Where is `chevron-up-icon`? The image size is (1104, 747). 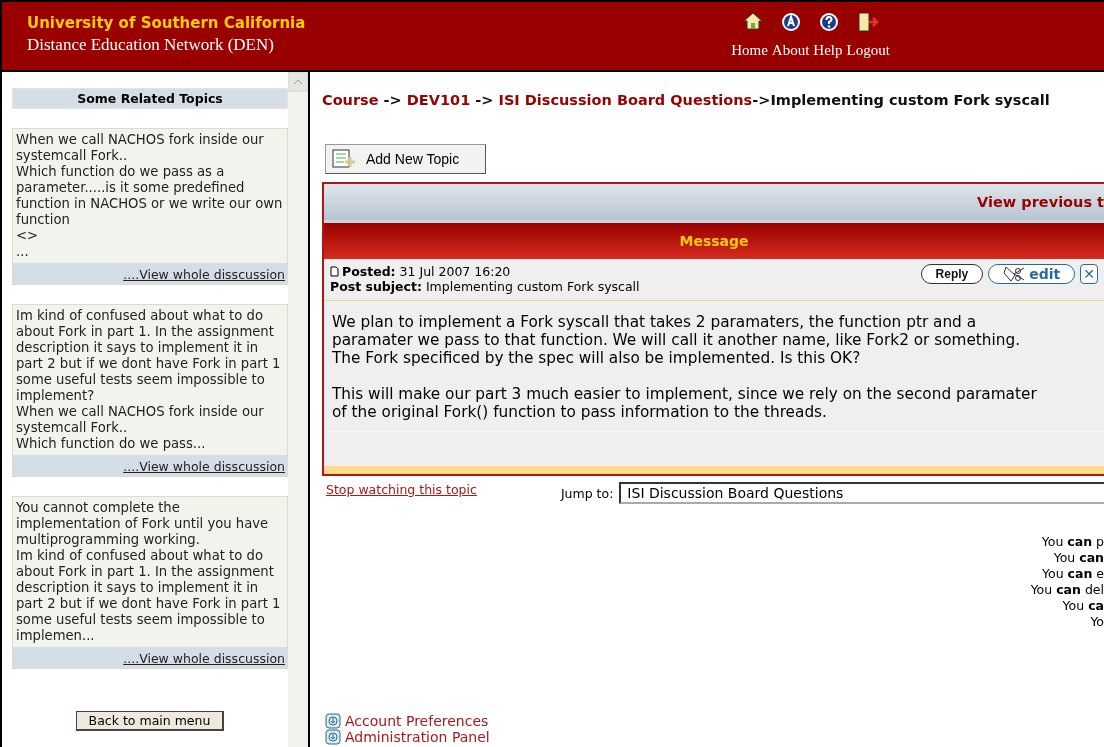 chevron-up-icon is located at coordinates (298, 82).